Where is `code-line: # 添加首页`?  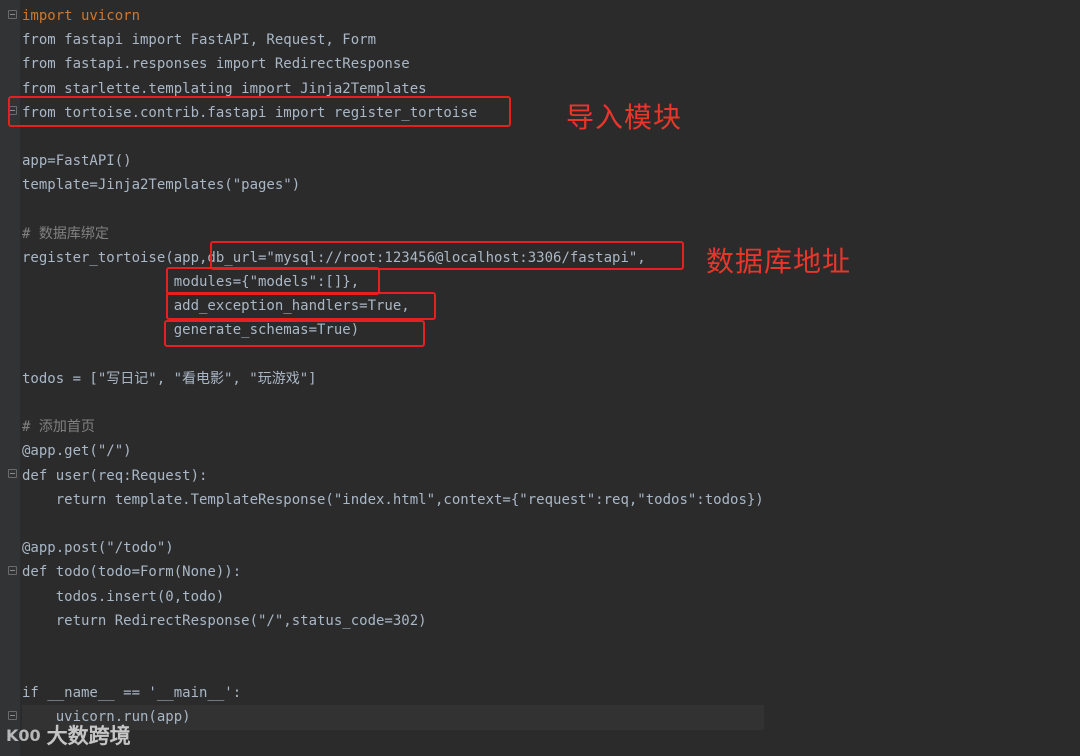
code-line: # 添加首页 is located at coordinates (58, 427).